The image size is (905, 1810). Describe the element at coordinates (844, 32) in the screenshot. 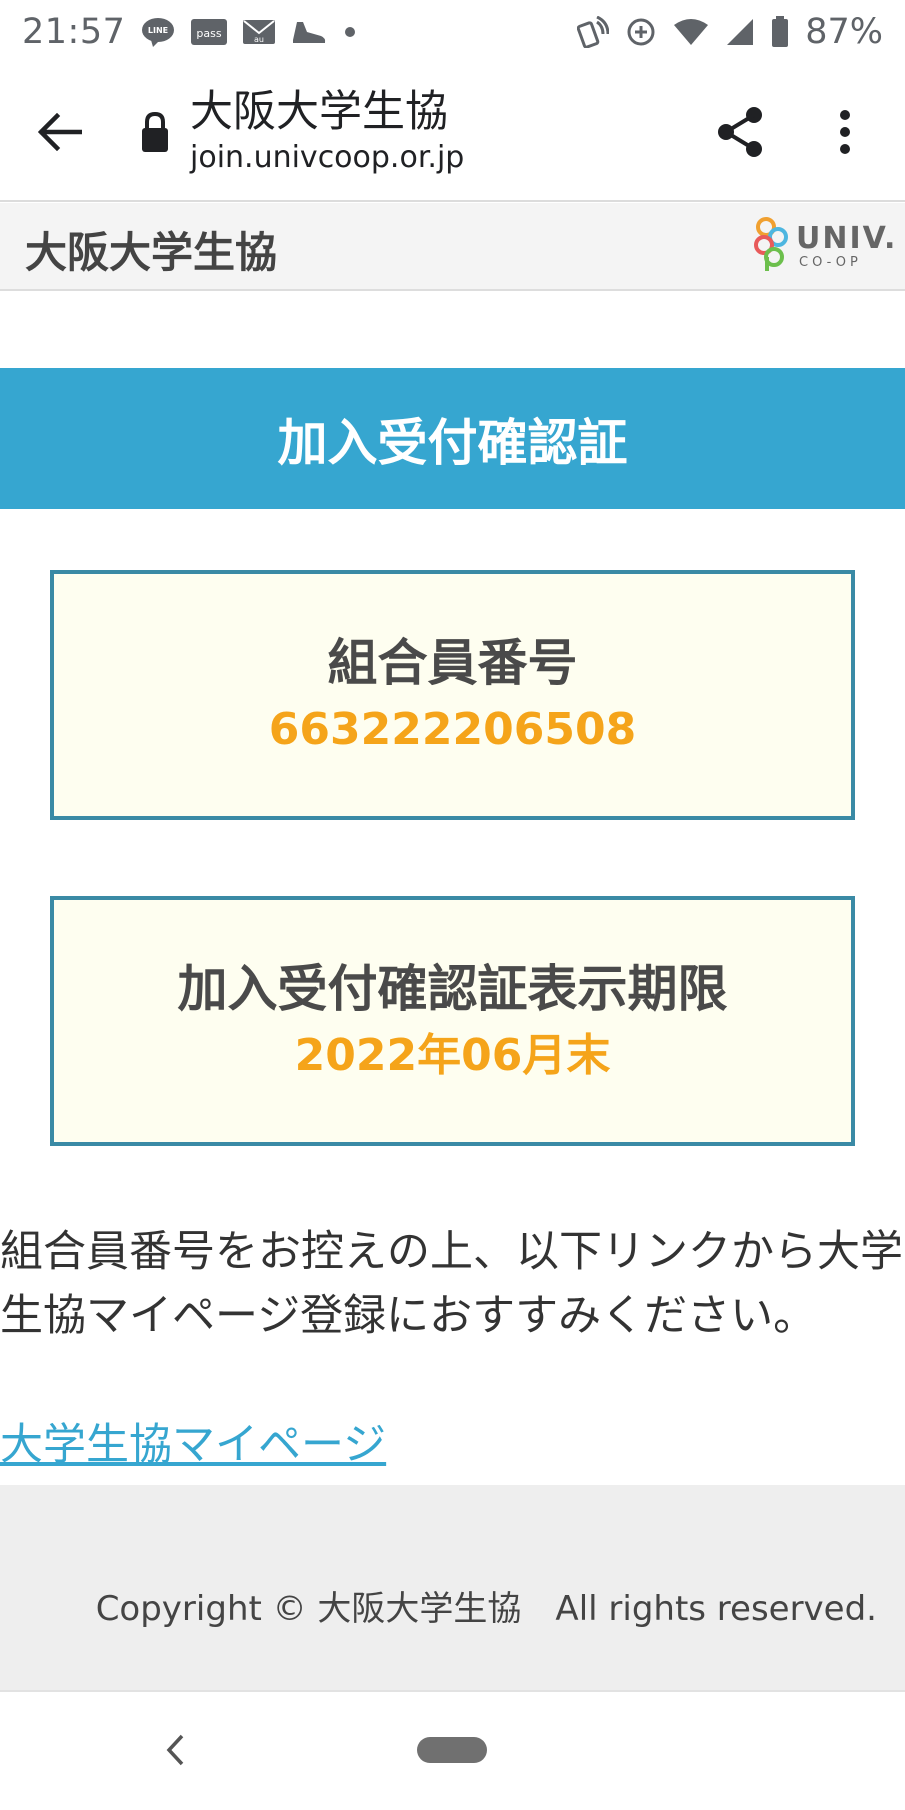

I see `battery-percent: 87%` at that location.